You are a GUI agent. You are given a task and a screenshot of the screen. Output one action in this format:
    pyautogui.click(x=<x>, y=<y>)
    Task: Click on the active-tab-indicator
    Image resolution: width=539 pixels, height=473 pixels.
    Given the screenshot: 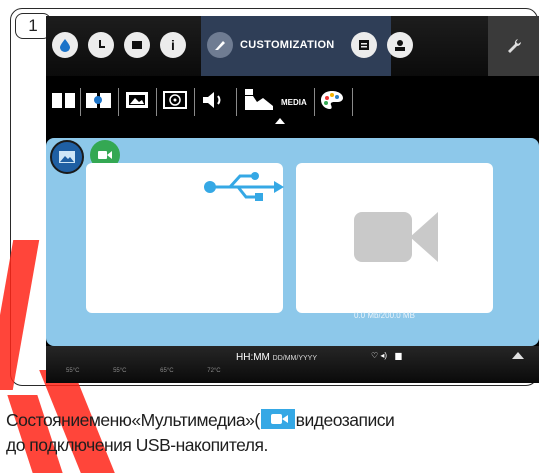 What is the action you would take?
    pyautogui.click(x=280, y=121)
    